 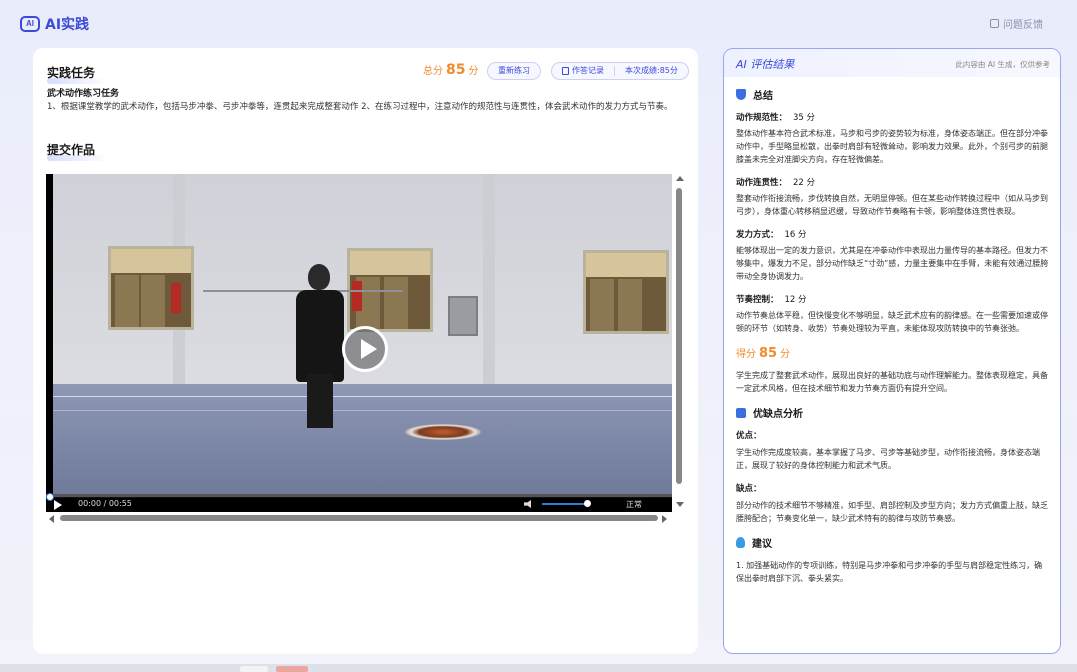 I want to click on final-score: 得分 85 分, so click(x=893, y=353).